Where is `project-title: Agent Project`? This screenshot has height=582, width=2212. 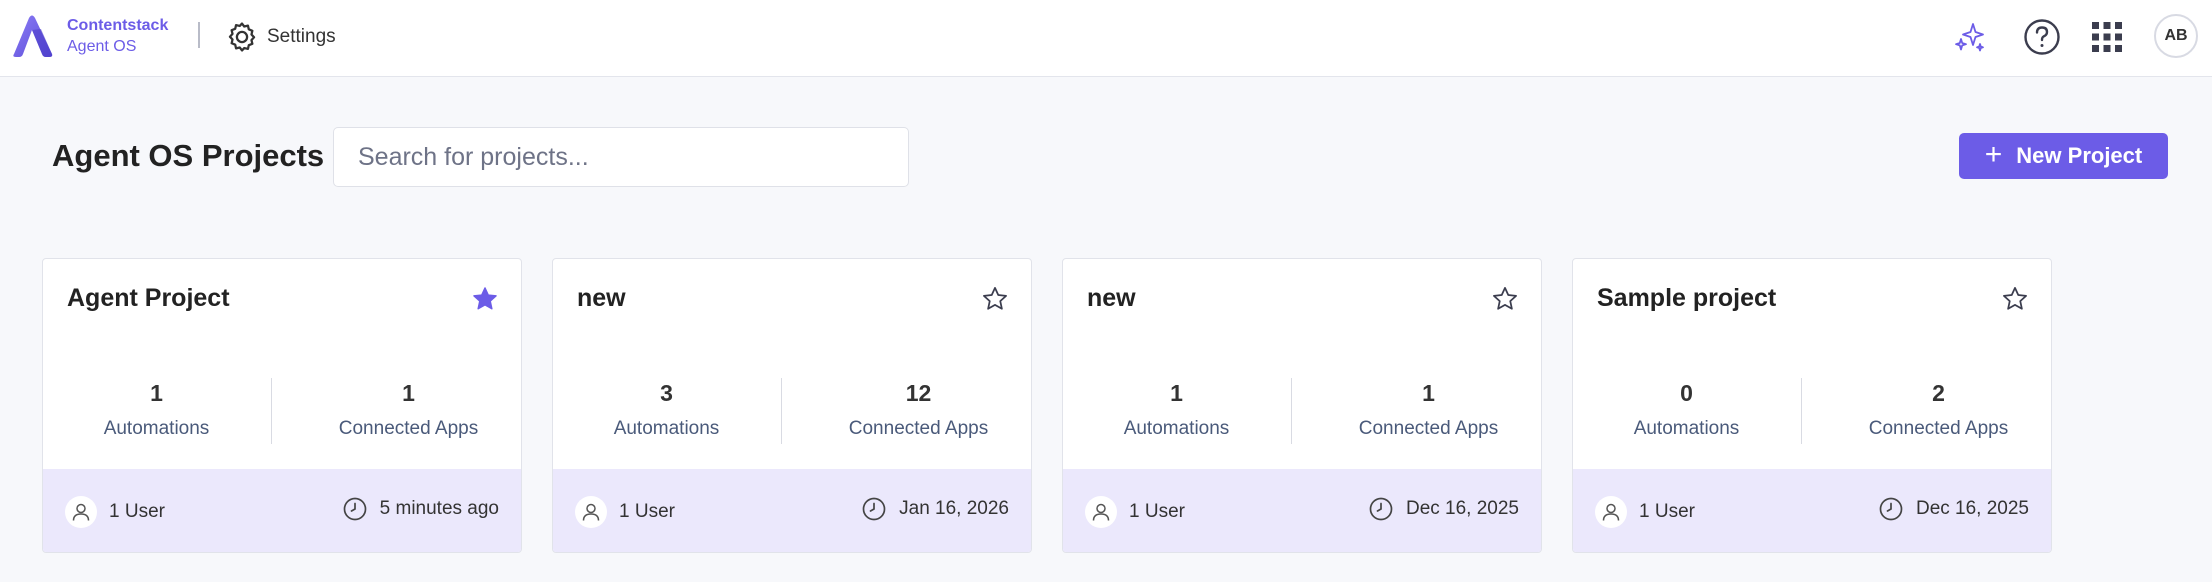
project-title: Agent Project is located at coordinates (148, 298).